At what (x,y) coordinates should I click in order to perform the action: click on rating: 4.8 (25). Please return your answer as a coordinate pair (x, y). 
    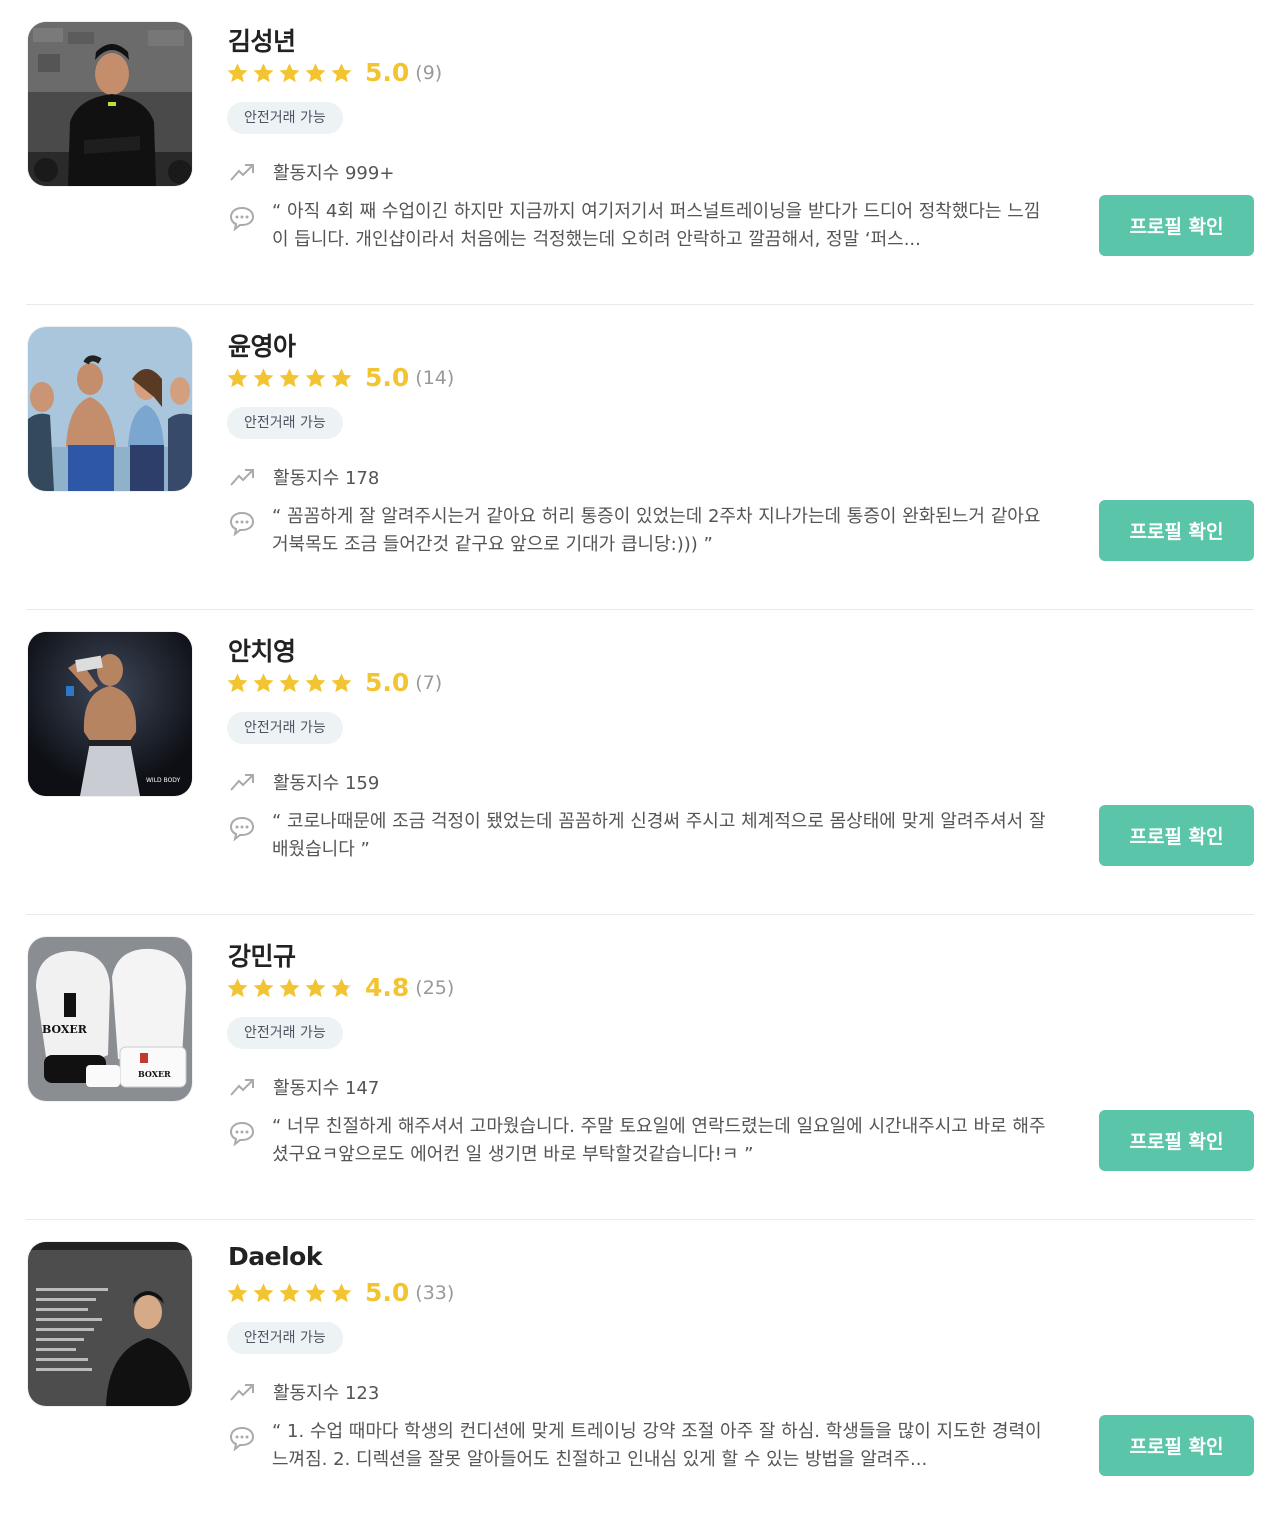
    Looking at the image, I should click on (340, 987).